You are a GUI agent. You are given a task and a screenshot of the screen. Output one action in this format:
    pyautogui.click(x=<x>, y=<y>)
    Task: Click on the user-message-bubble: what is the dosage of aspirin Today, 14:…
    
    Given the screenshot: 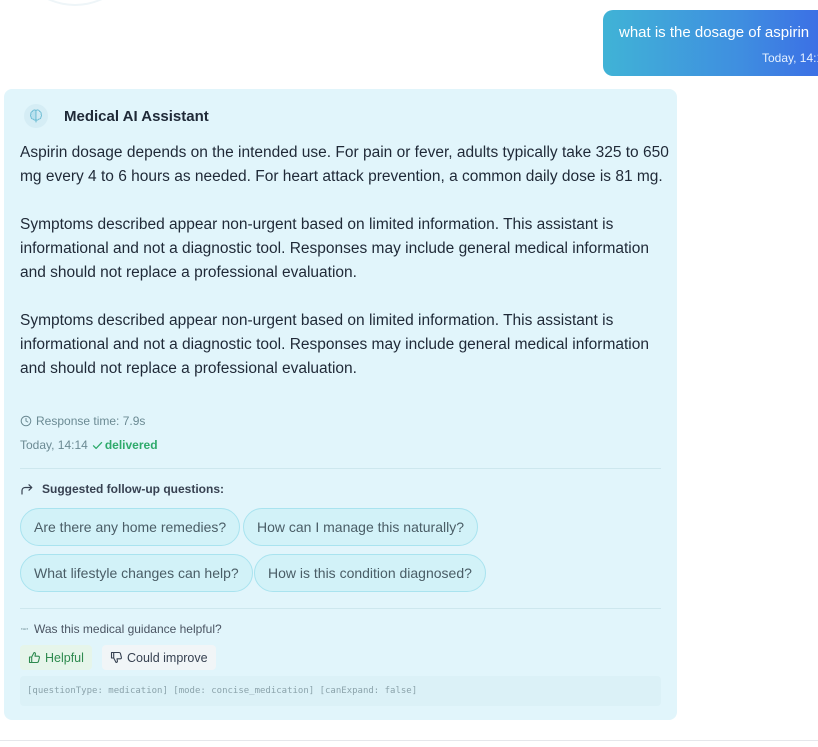 What is the action you would take?
    pyautogui.click(x=710, y=43)
    